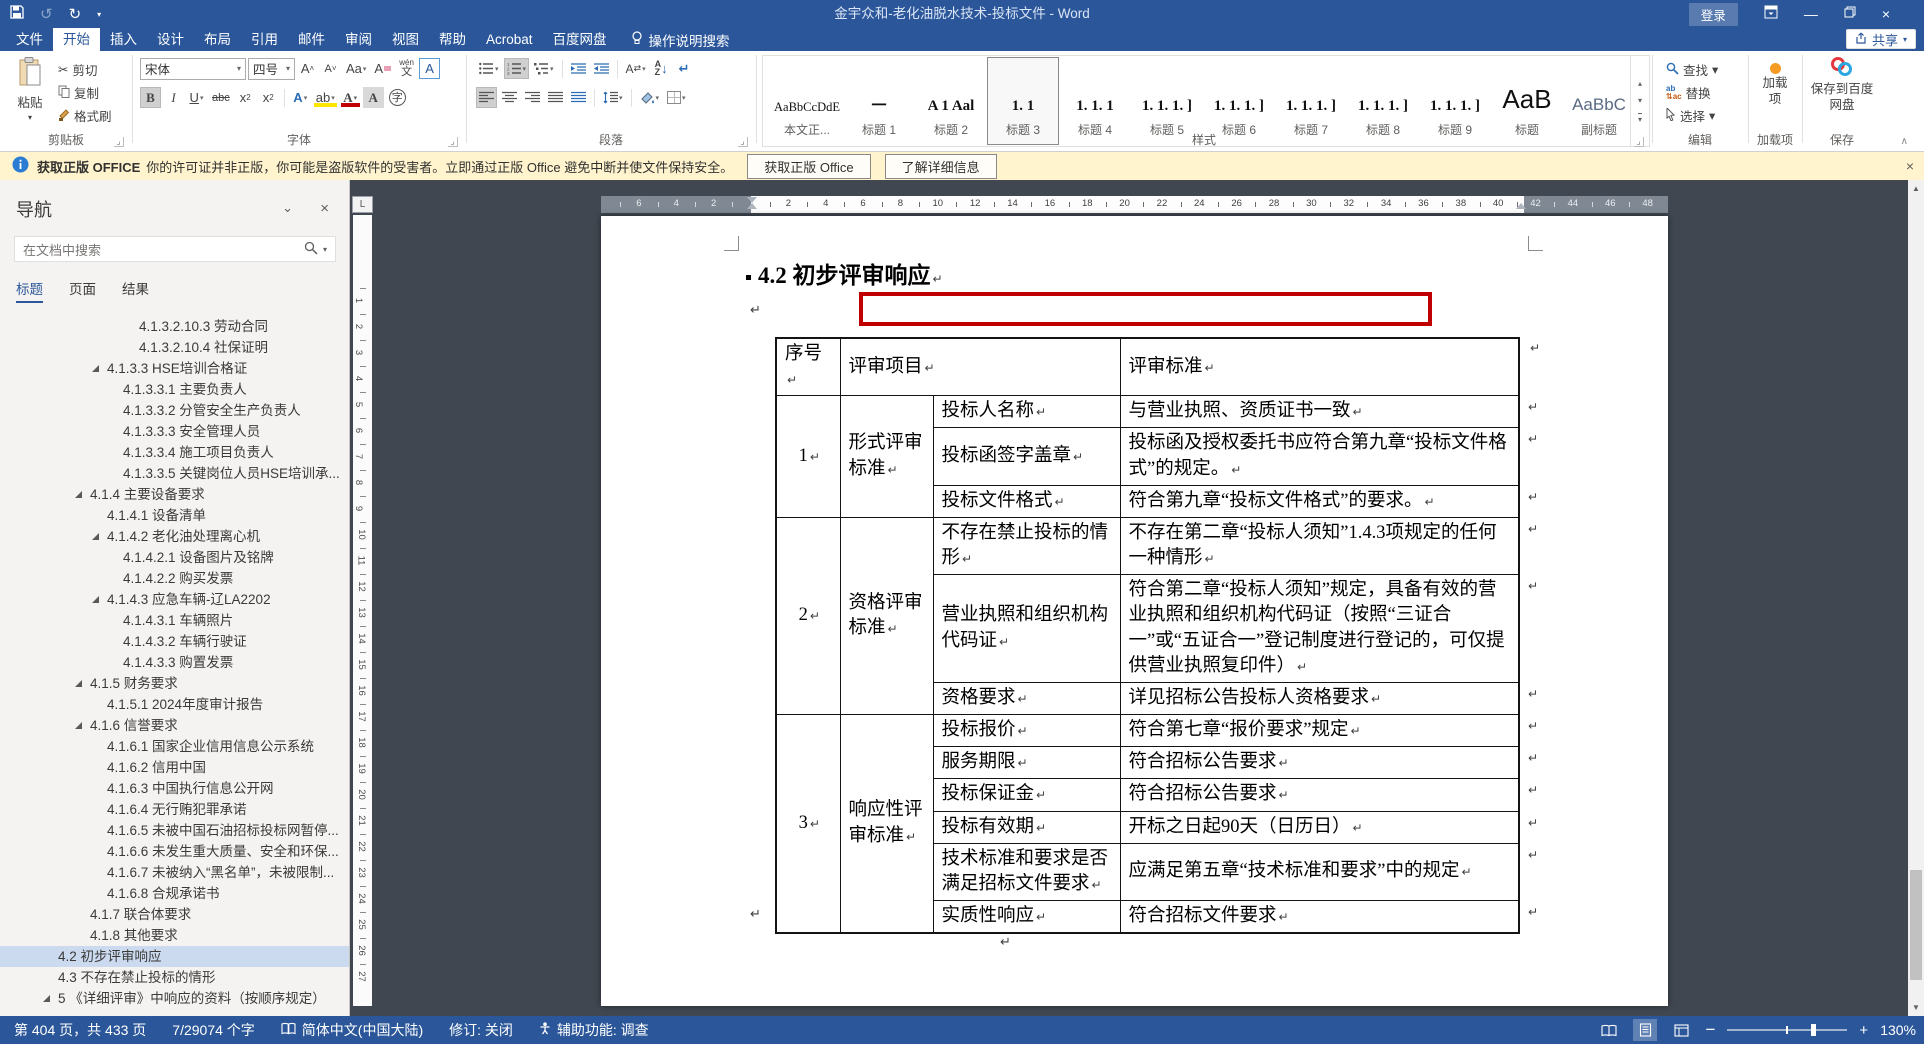 The height and width of the screenshot is (1044, 1924). Describe the element at coordinates (358, 39) in the screenshot. I see `tab-审阅: 审阅` at that location.